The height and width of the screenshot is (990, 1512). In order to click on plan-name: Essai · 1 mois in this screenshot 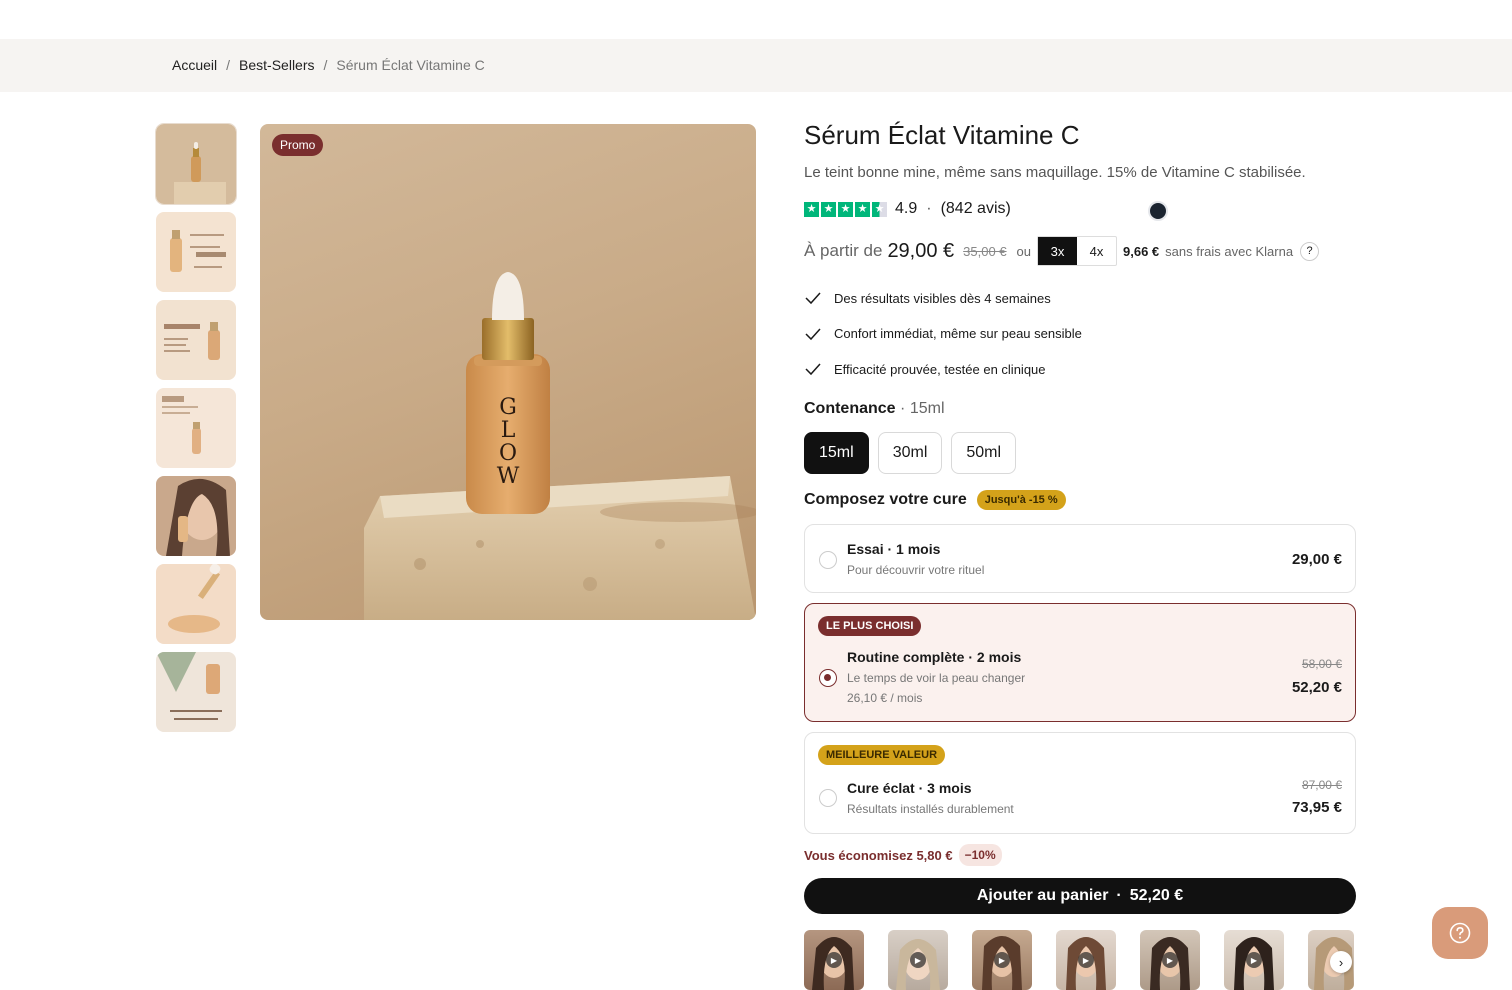, I will do `click(894, 549)`.